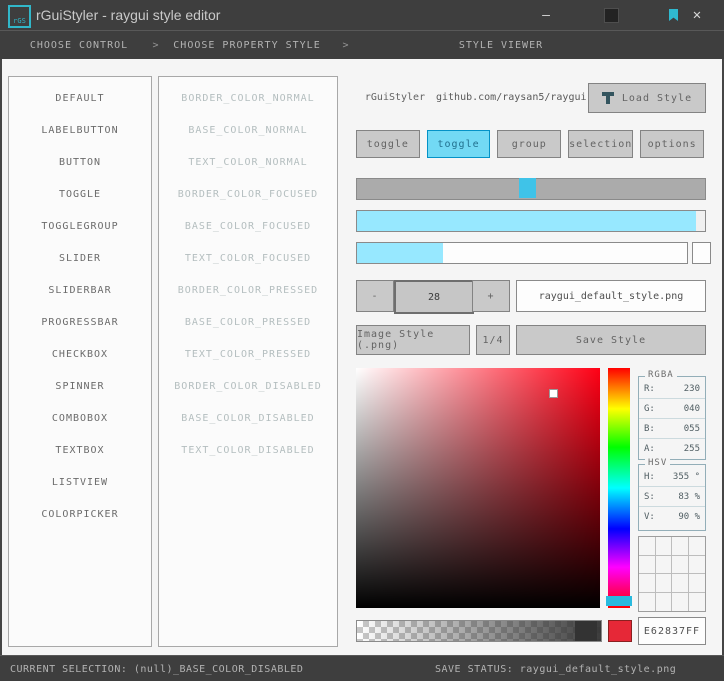  What do you see at coordinates (546, 15) in the screenshot?
I see `minimize-button: —` at bounding box center [546, 15].